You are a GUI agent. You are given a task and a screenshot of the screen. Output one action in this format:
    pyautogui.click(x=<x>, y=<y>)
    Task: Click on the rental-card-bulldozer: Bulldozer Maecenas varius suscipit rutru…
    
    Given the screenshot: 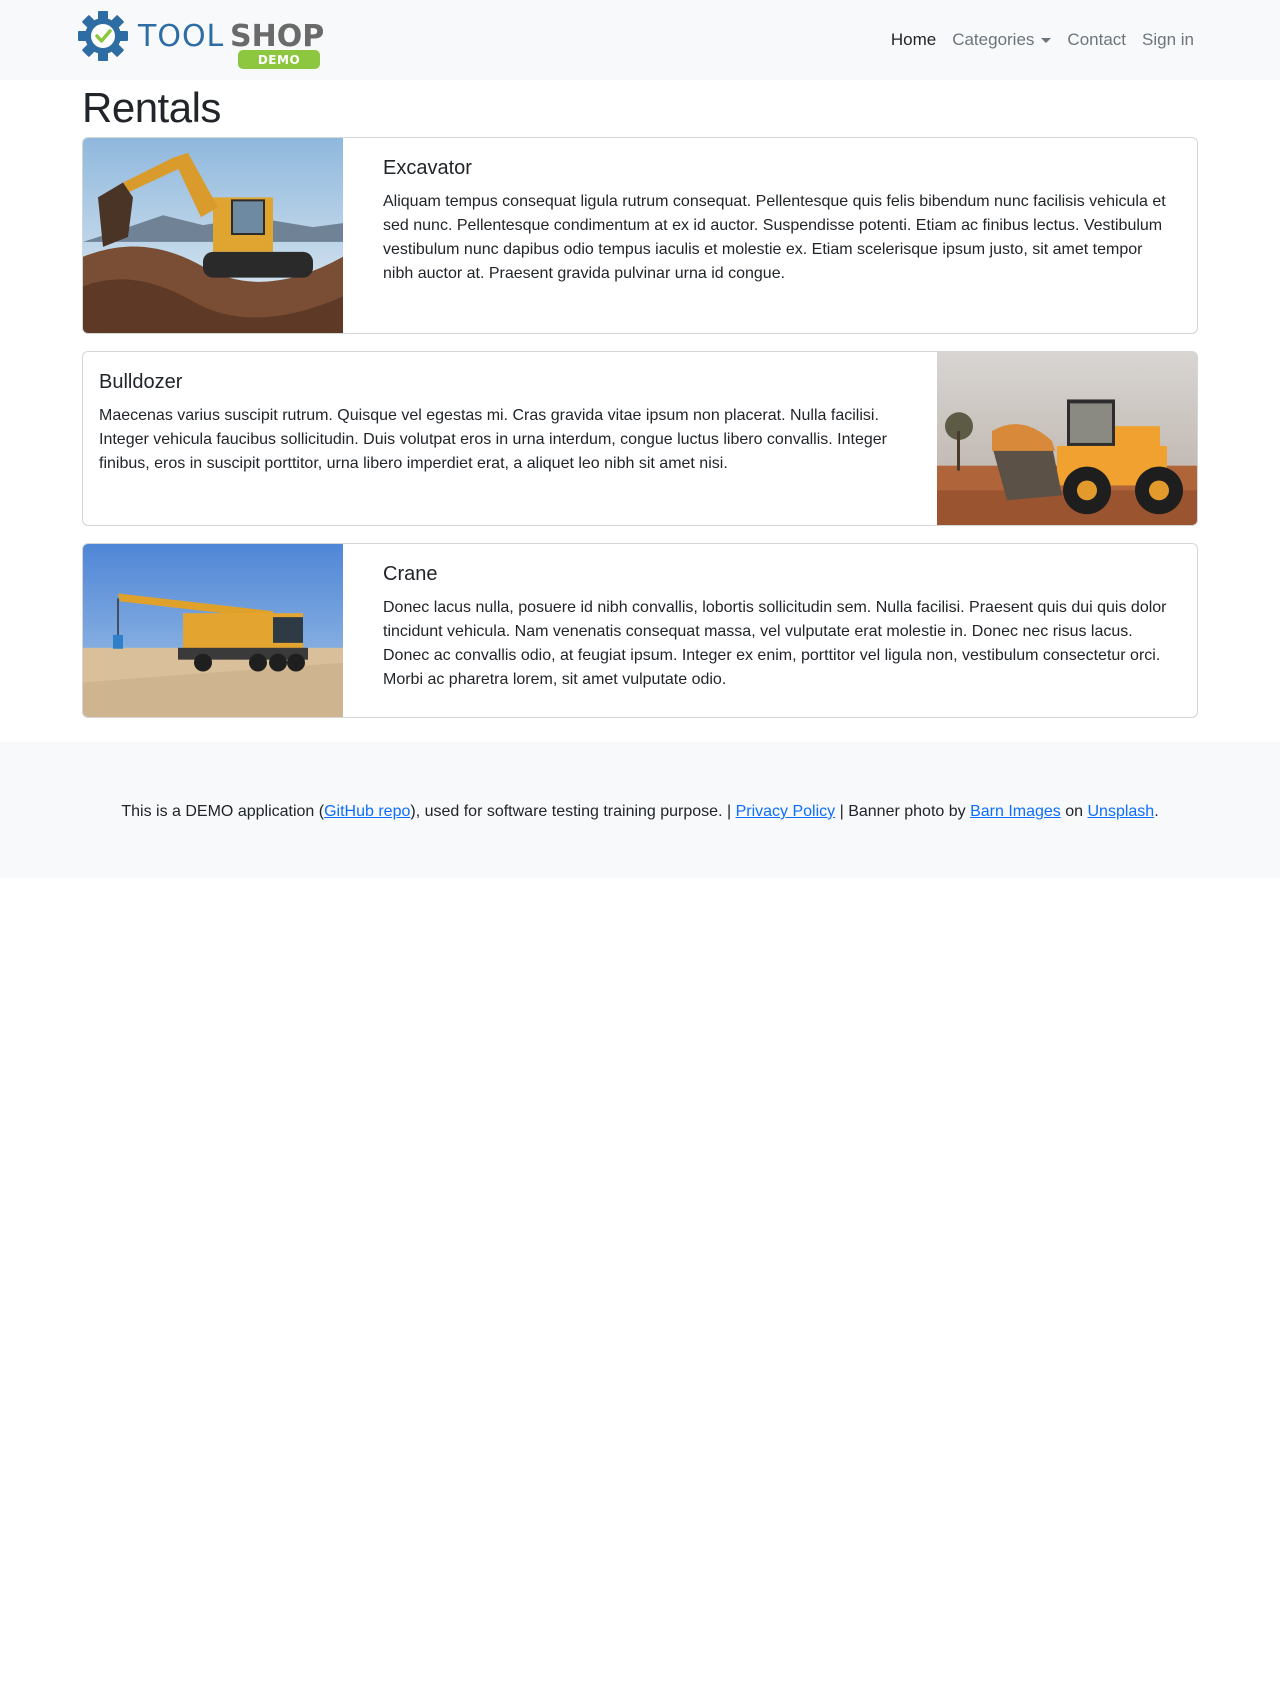 What is the action you would take?
    pyautogui.click(x=640, y=438)
    